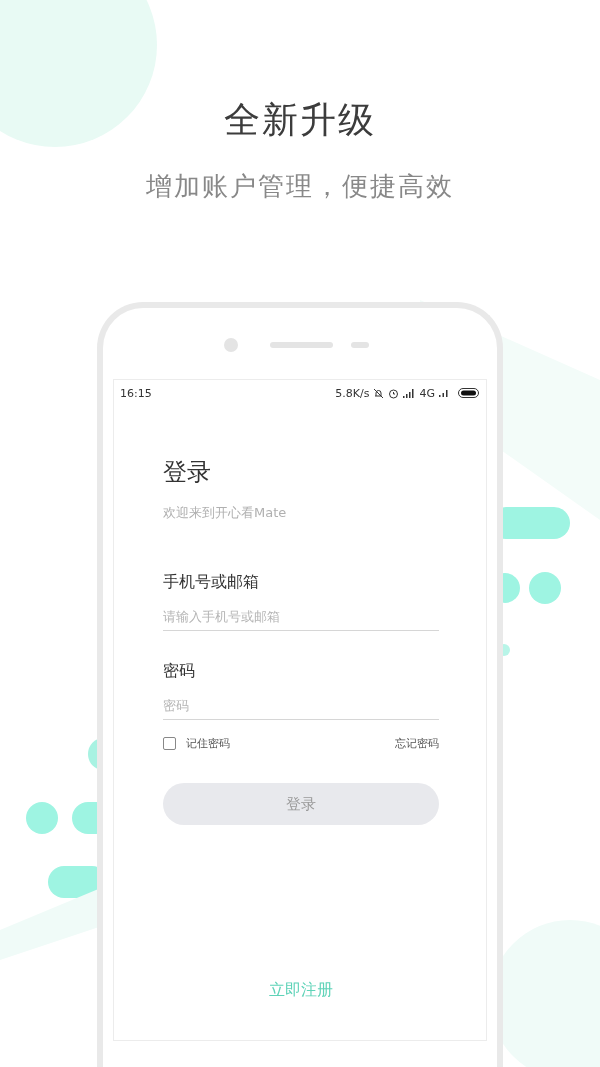 The width and height of the screenshot is (600, 1067). I want to click on alarm-icon, so click(394, 393).